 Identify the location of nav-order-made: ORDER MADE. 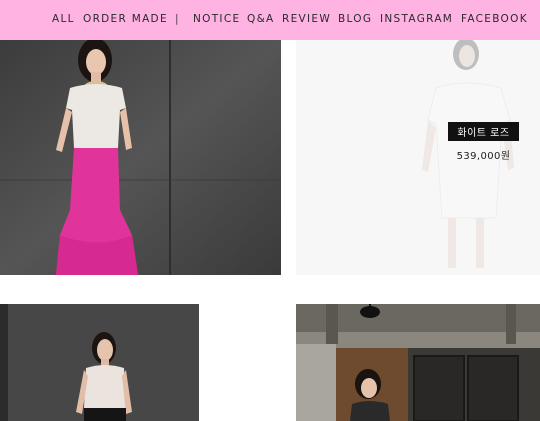
(125, 19).